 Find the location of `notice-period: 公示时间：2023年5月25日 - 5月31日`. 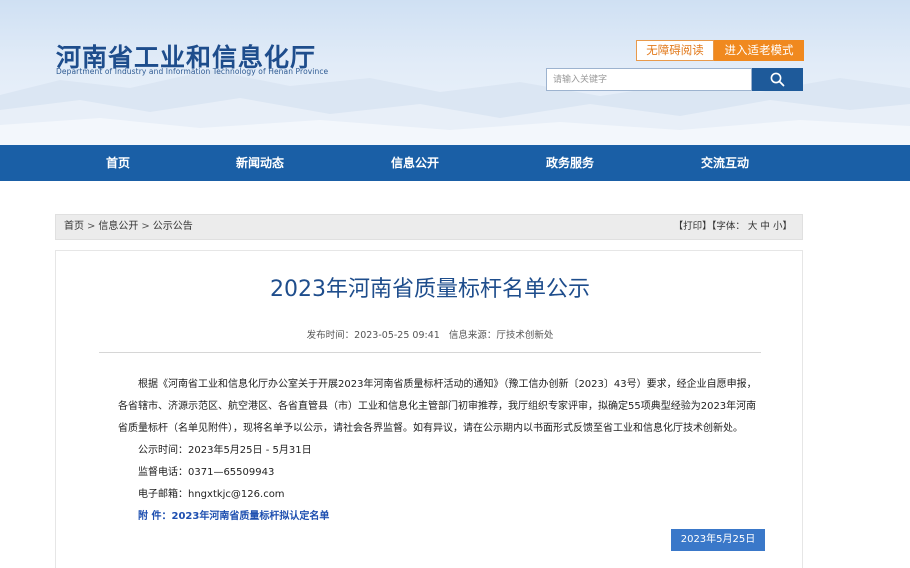

notice-period: 公示时间：2023年5月25日 - 5月31日 is located at coordinates (225, 450).